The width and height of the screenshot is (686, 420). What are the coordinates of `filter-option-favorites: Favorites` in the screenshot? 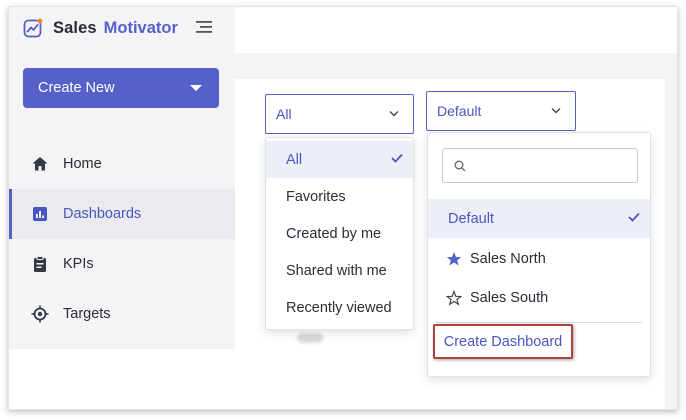 It's located at (339, 196).